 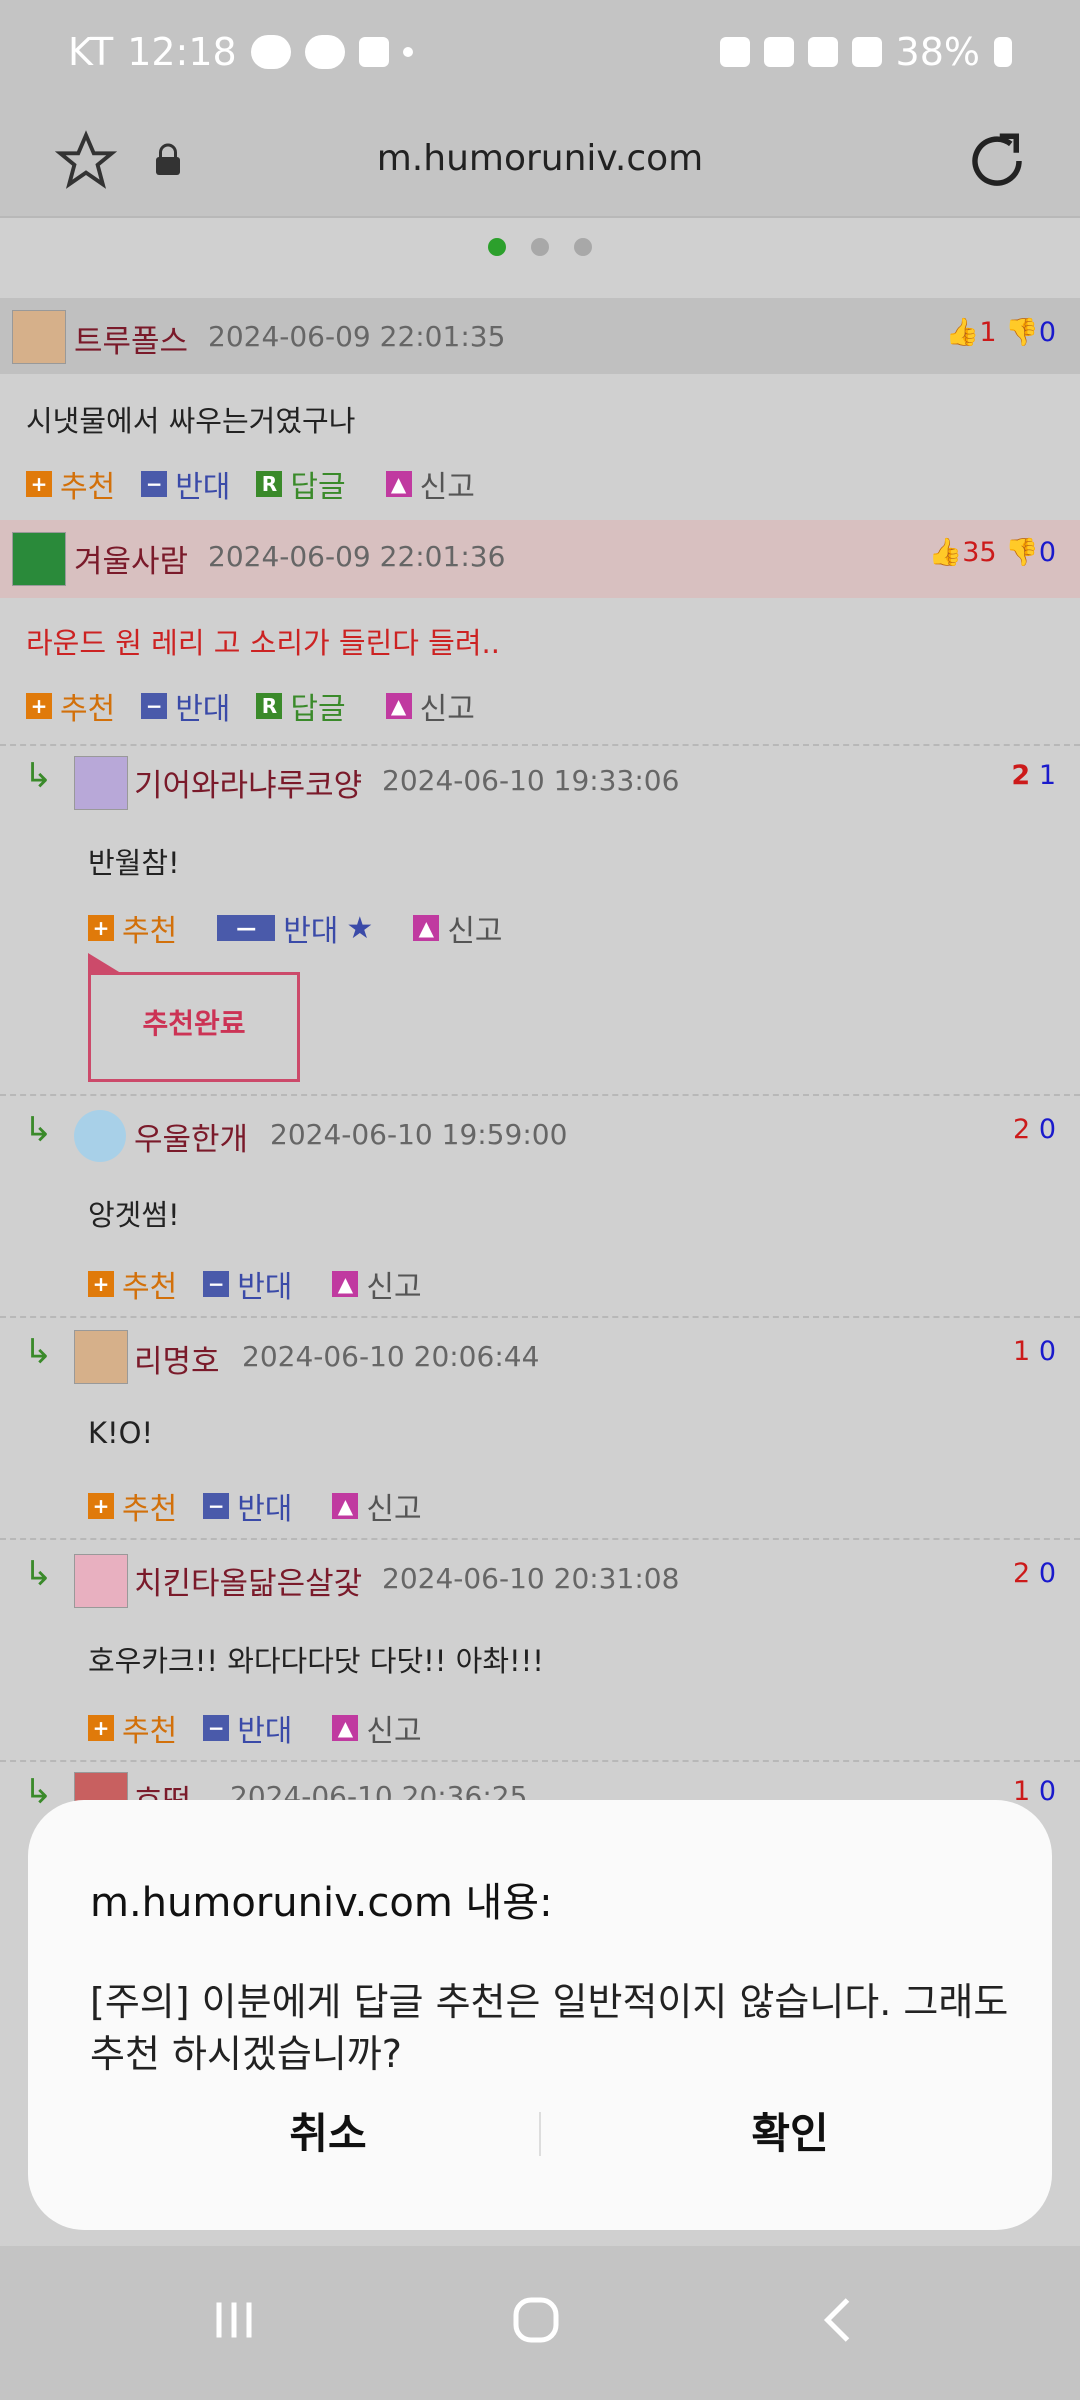 What do you see at coordinates (295, 928) in the screenshot?
I see `oppose-button: — 반대 ★` at bounding box center [295, 928].